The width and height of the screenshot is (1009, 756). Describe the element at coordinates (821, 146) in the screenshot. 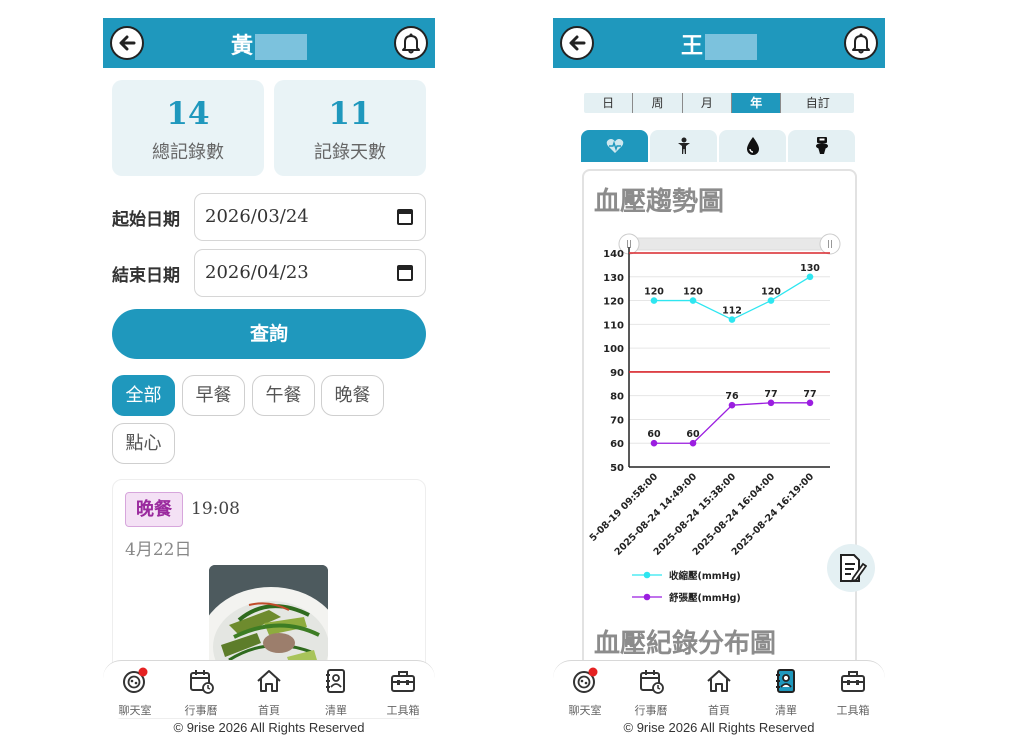

I see `tab-excretion` at that location.